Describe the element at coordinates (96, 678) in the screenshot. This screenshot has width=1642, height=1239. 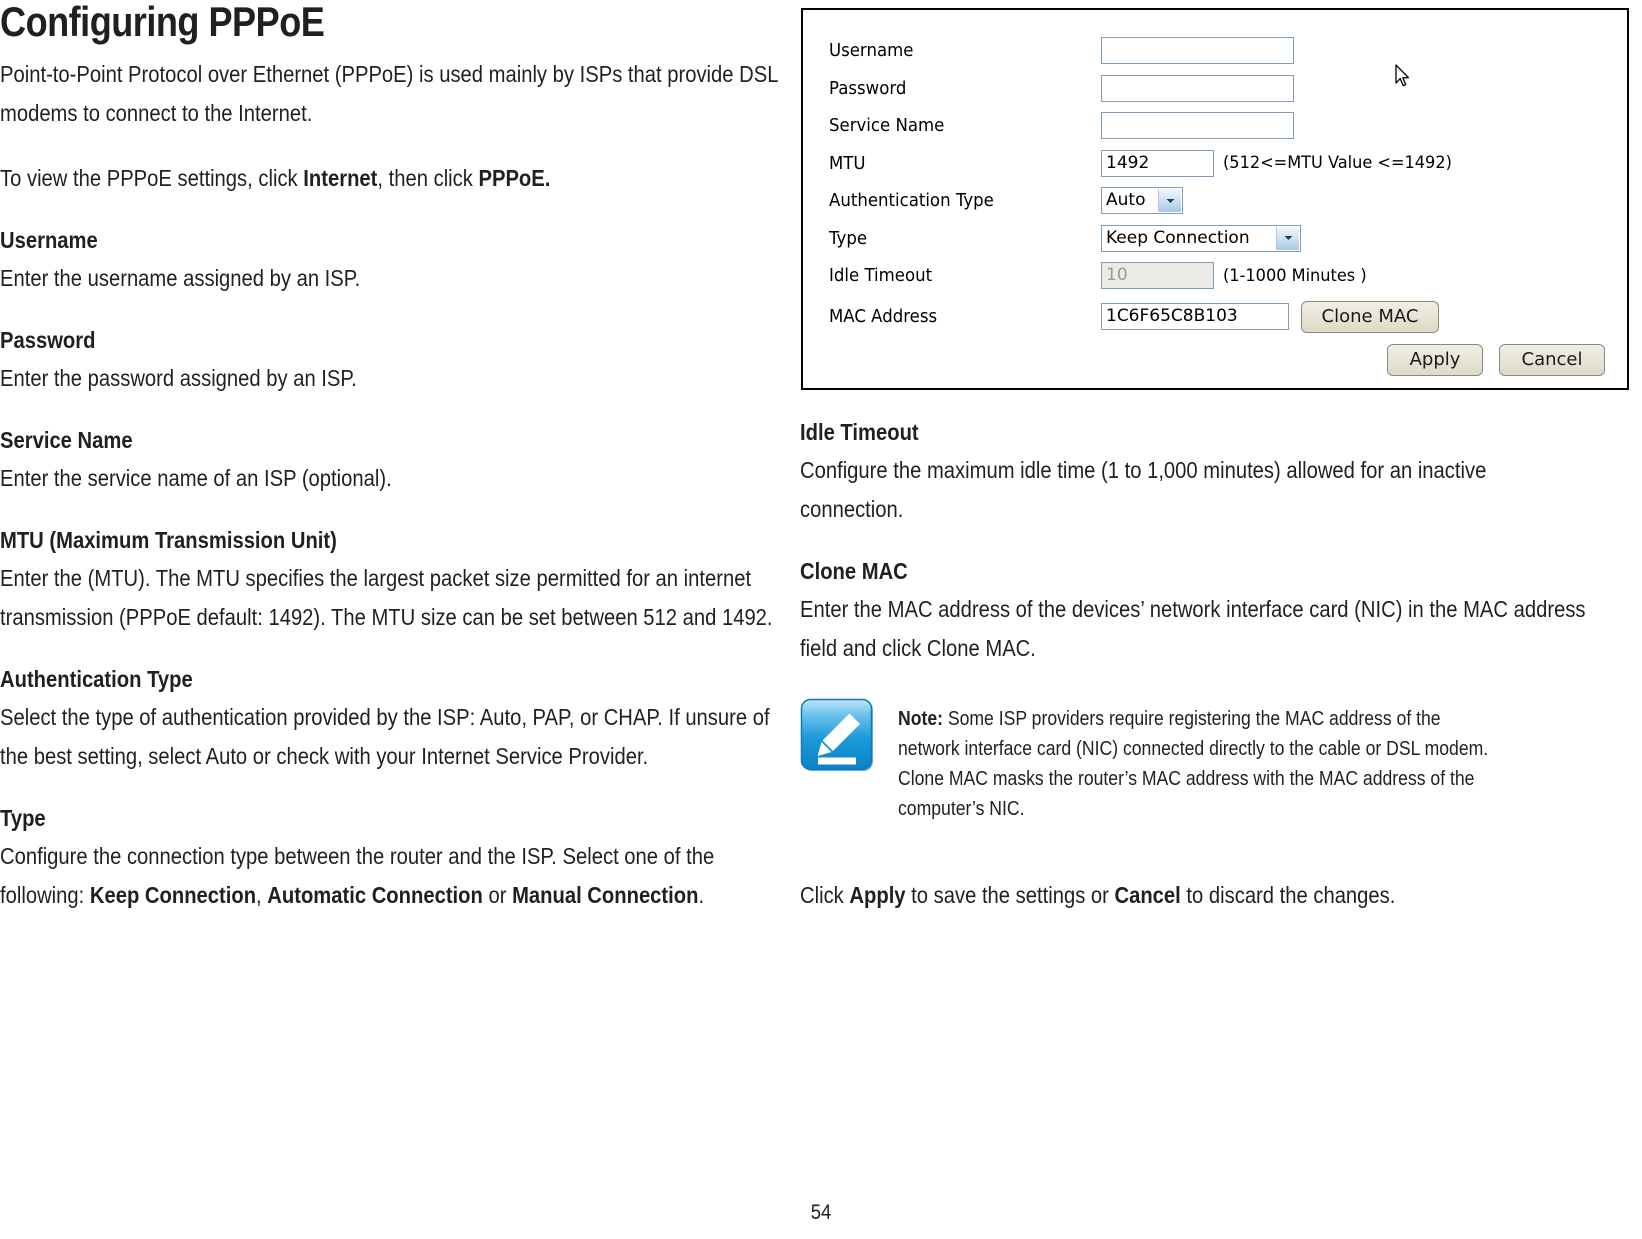
I see `section-heading-authentication-type: Authentication Type` at that location.